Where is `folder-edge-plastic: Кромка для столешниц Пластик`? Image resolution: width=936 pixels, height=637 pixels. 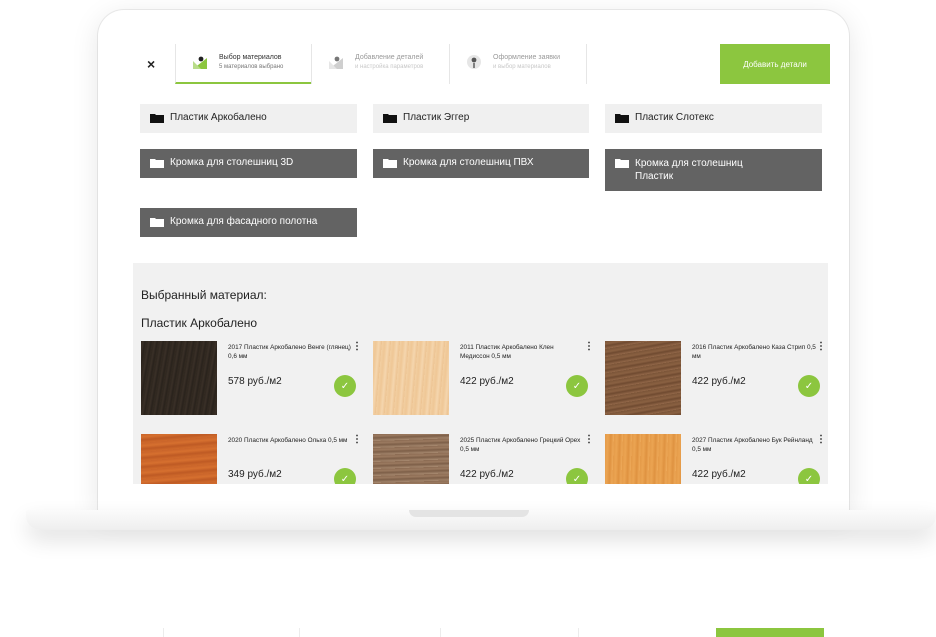
folder-edge-plastic: Кромка для столешниц Пластик is located at coordinates (713, 170).